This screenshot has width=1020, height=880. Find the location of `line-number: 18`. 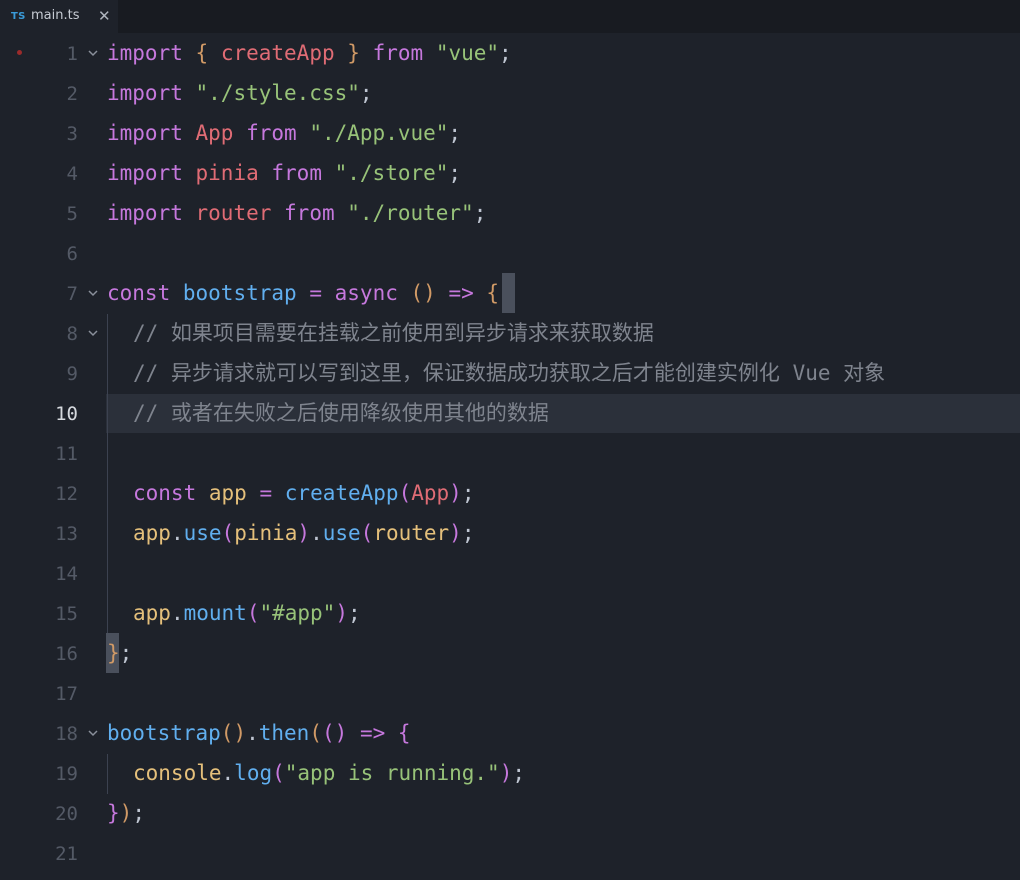

line-number: 18 is located at coordinates (66, 734).